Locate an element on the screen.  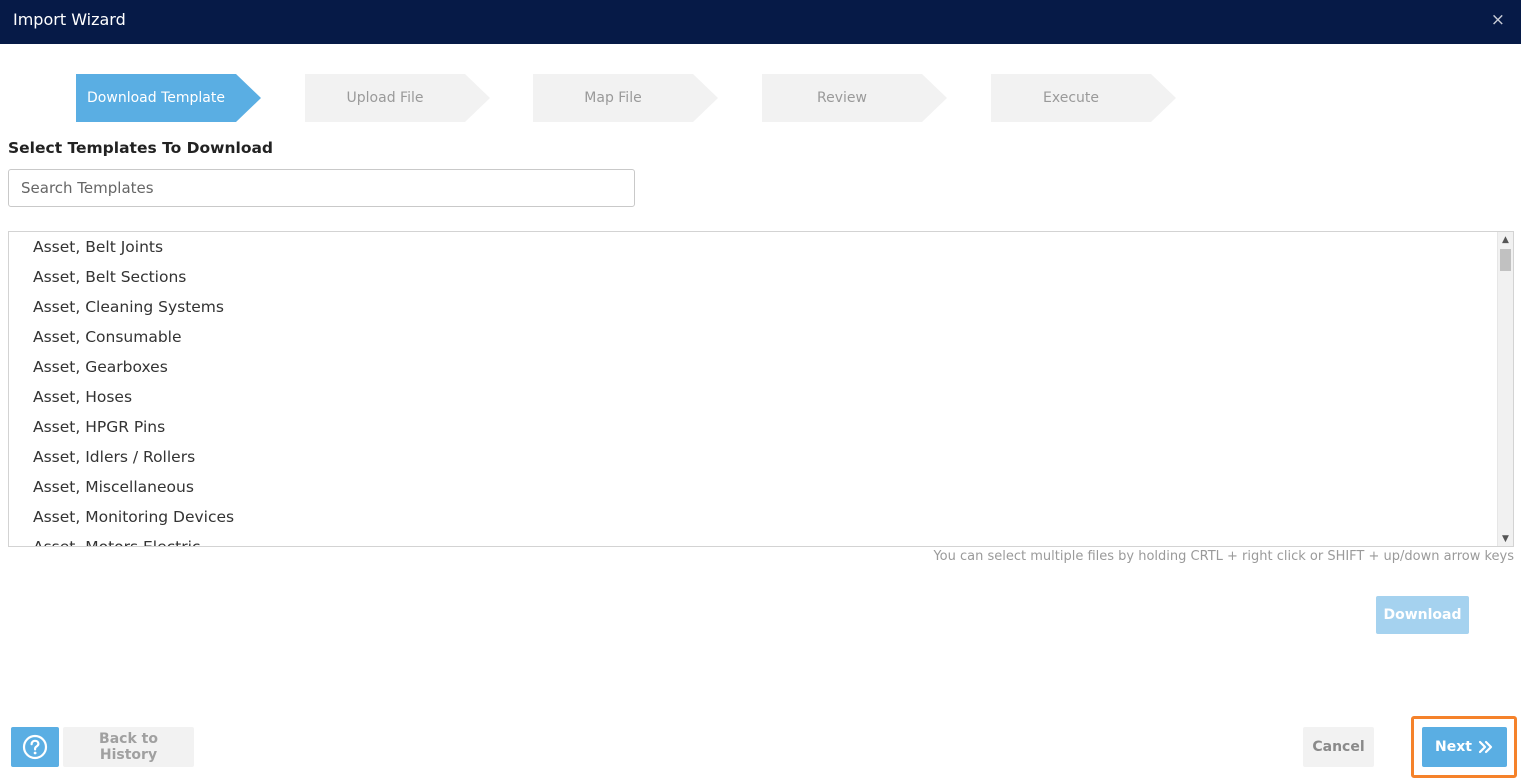
download-button: Download is located at coordinates (1422, 615).